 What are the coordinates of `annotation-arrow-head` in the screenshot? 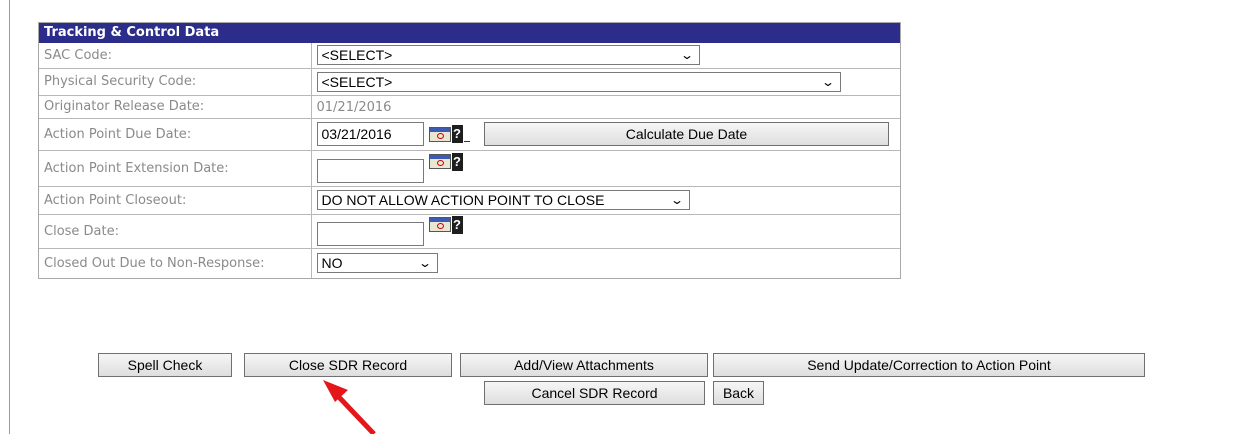 It's located at (335, 391).